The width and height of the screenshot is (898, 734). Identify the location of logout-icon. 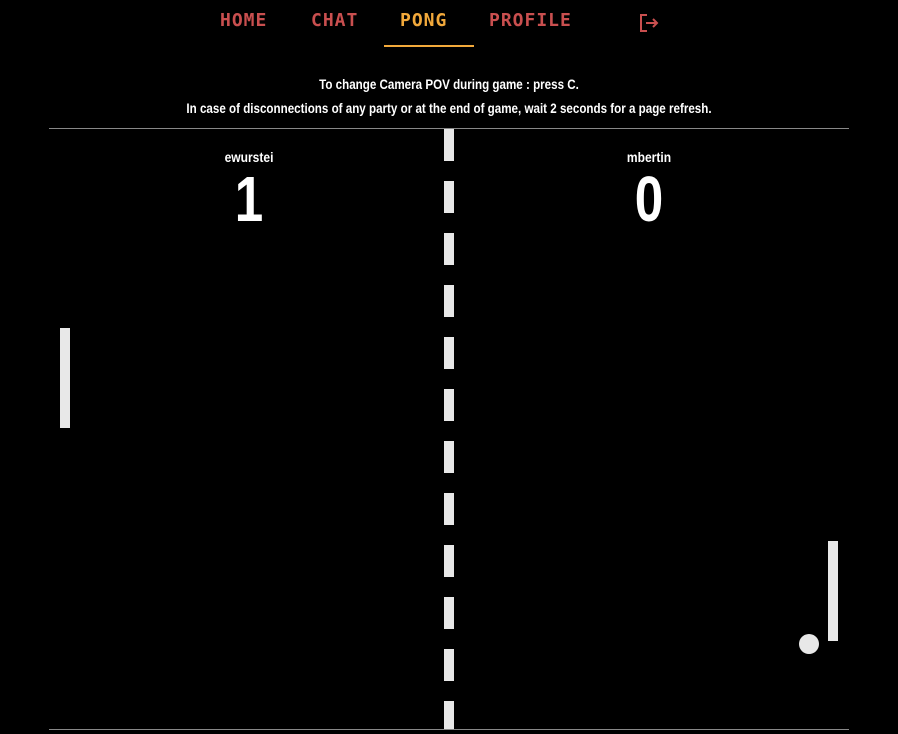
(649, 23).